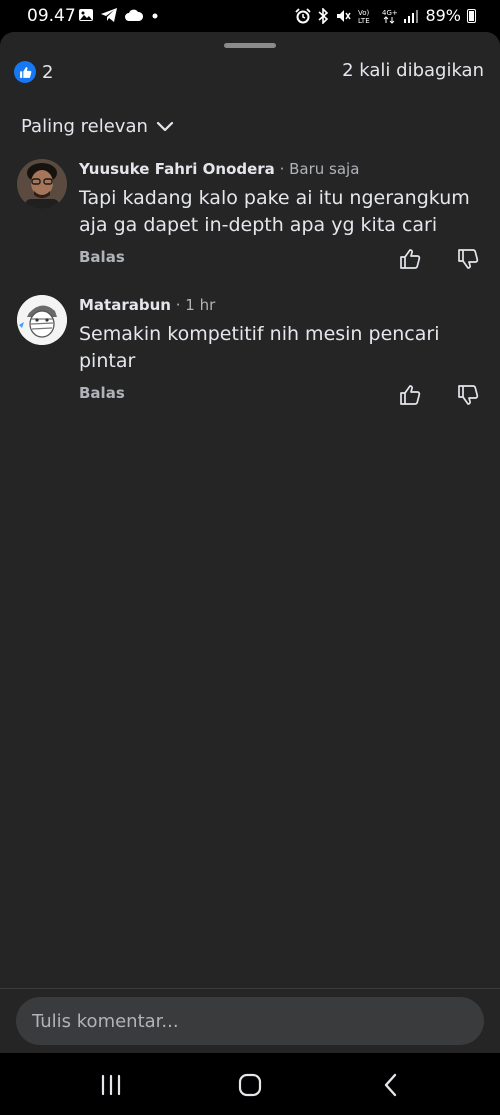 Image resolution: width=500 pixels, height=1115 pixels. Describe the element at coordinates (250, 45) in the screenshot. I see `drag-handle` at that location.